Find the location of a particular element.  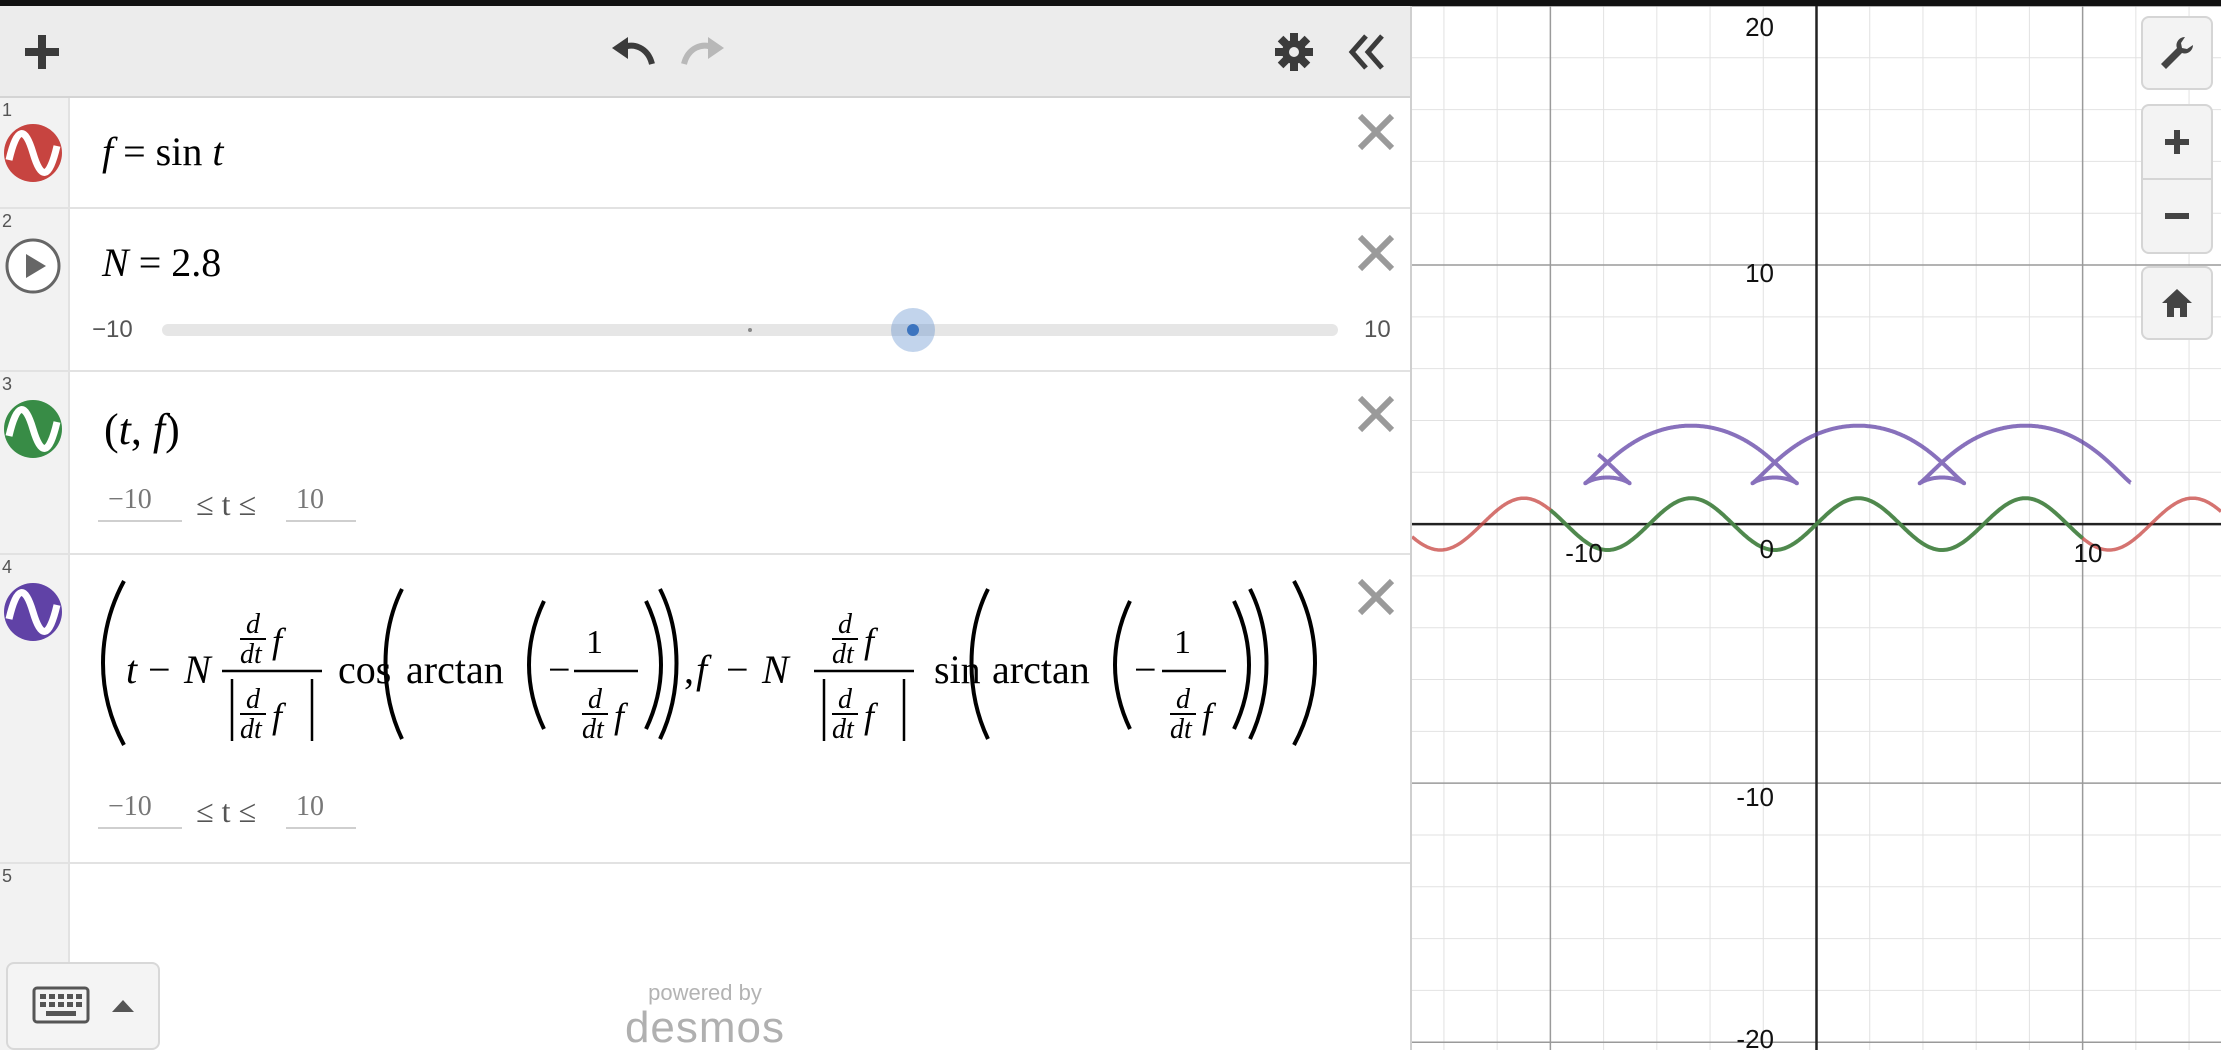

collapse-panel-button is located at coordinates (1366, 52).